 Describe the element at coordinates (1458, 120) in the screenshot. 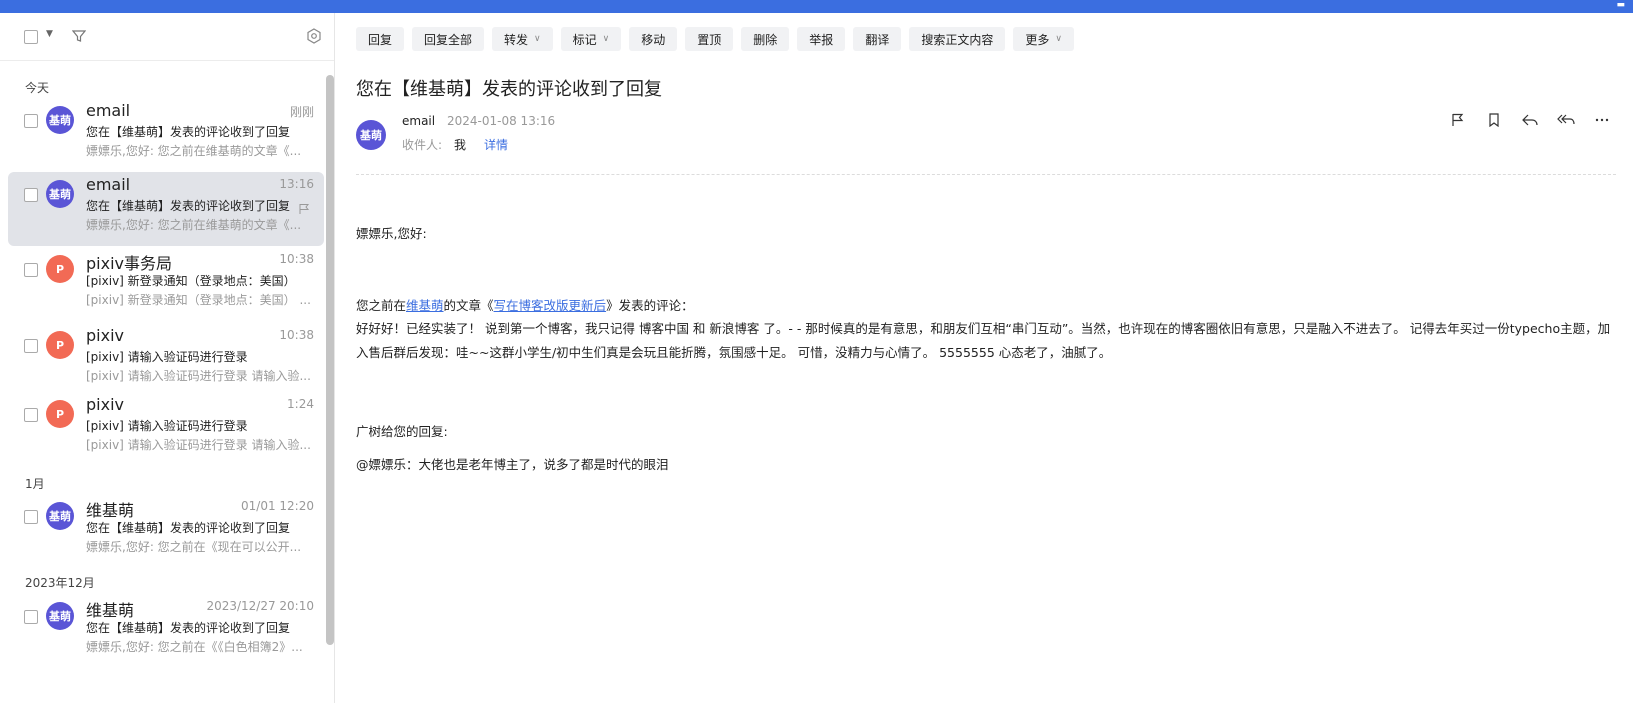

I see `flag-icon` at that location.